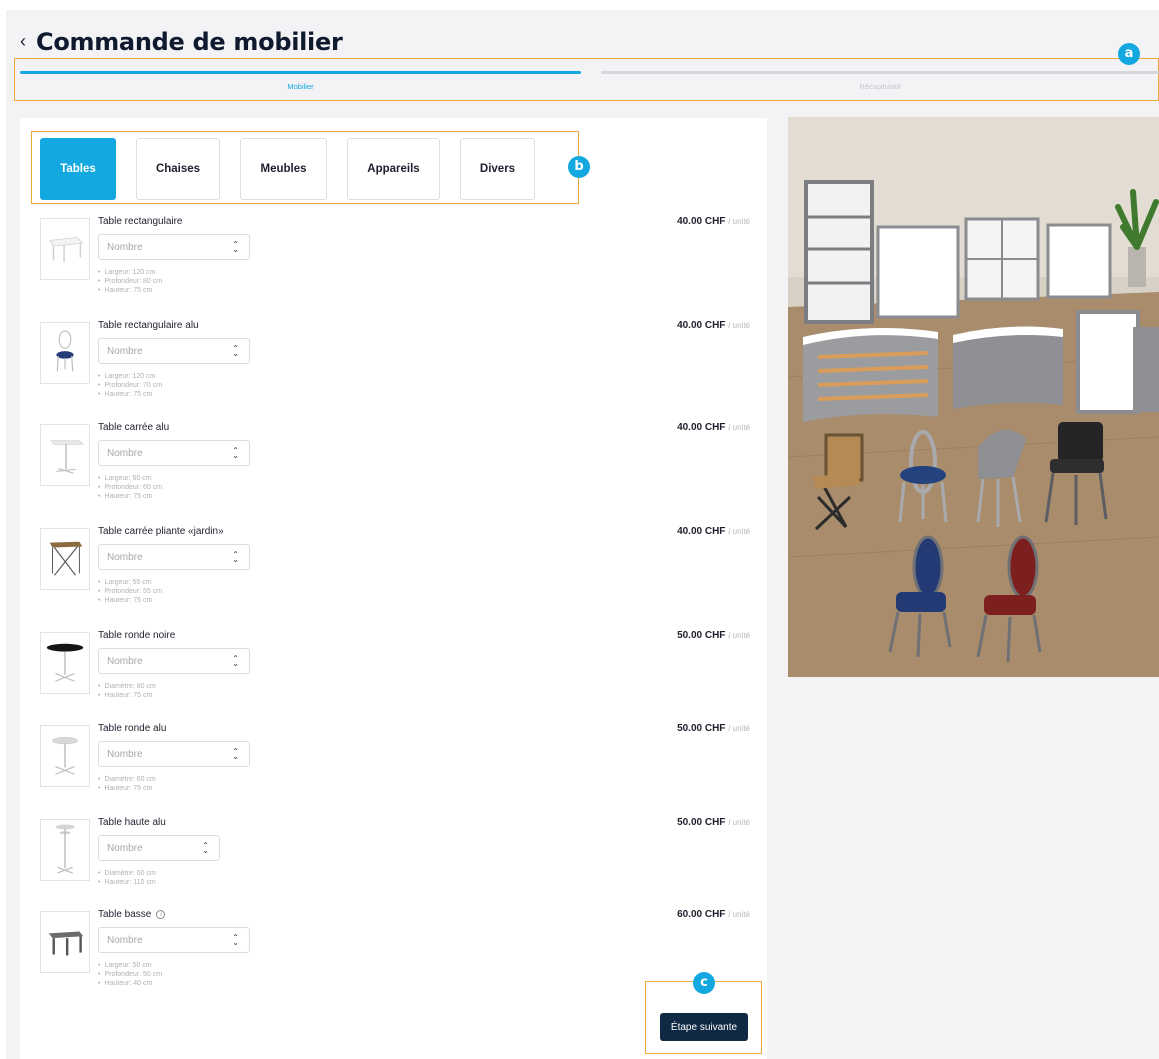  I want to click on product-name: Table carrée alu, so click(134, 427).